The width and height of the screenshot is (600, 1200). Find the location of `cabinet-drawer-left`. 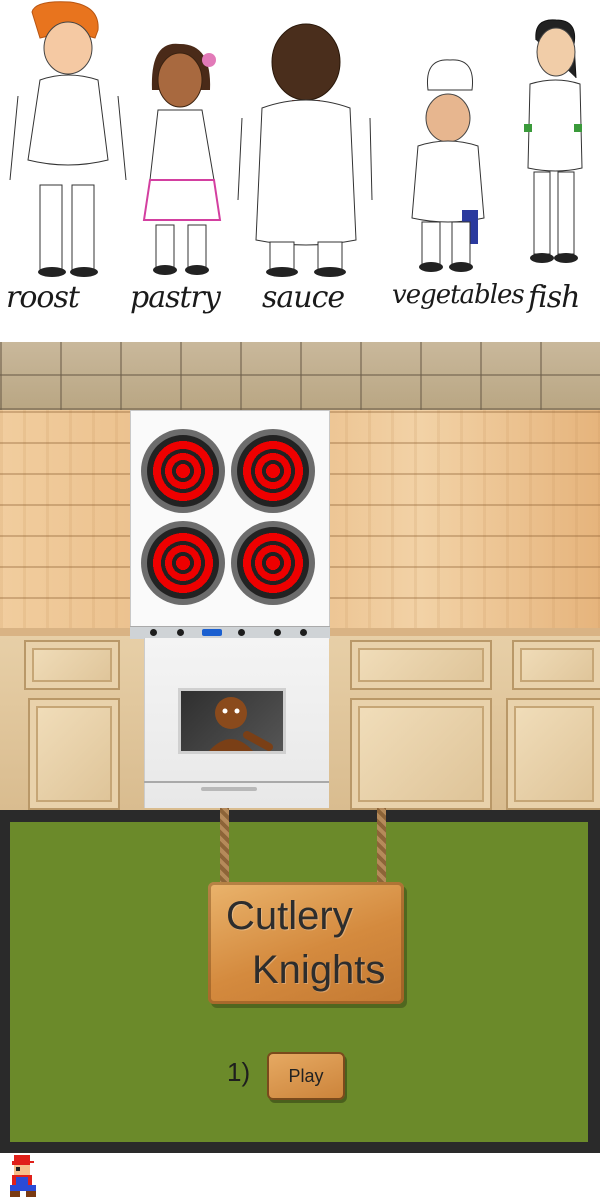

cabinet-drawer-left is located at coordinates (72, 665).